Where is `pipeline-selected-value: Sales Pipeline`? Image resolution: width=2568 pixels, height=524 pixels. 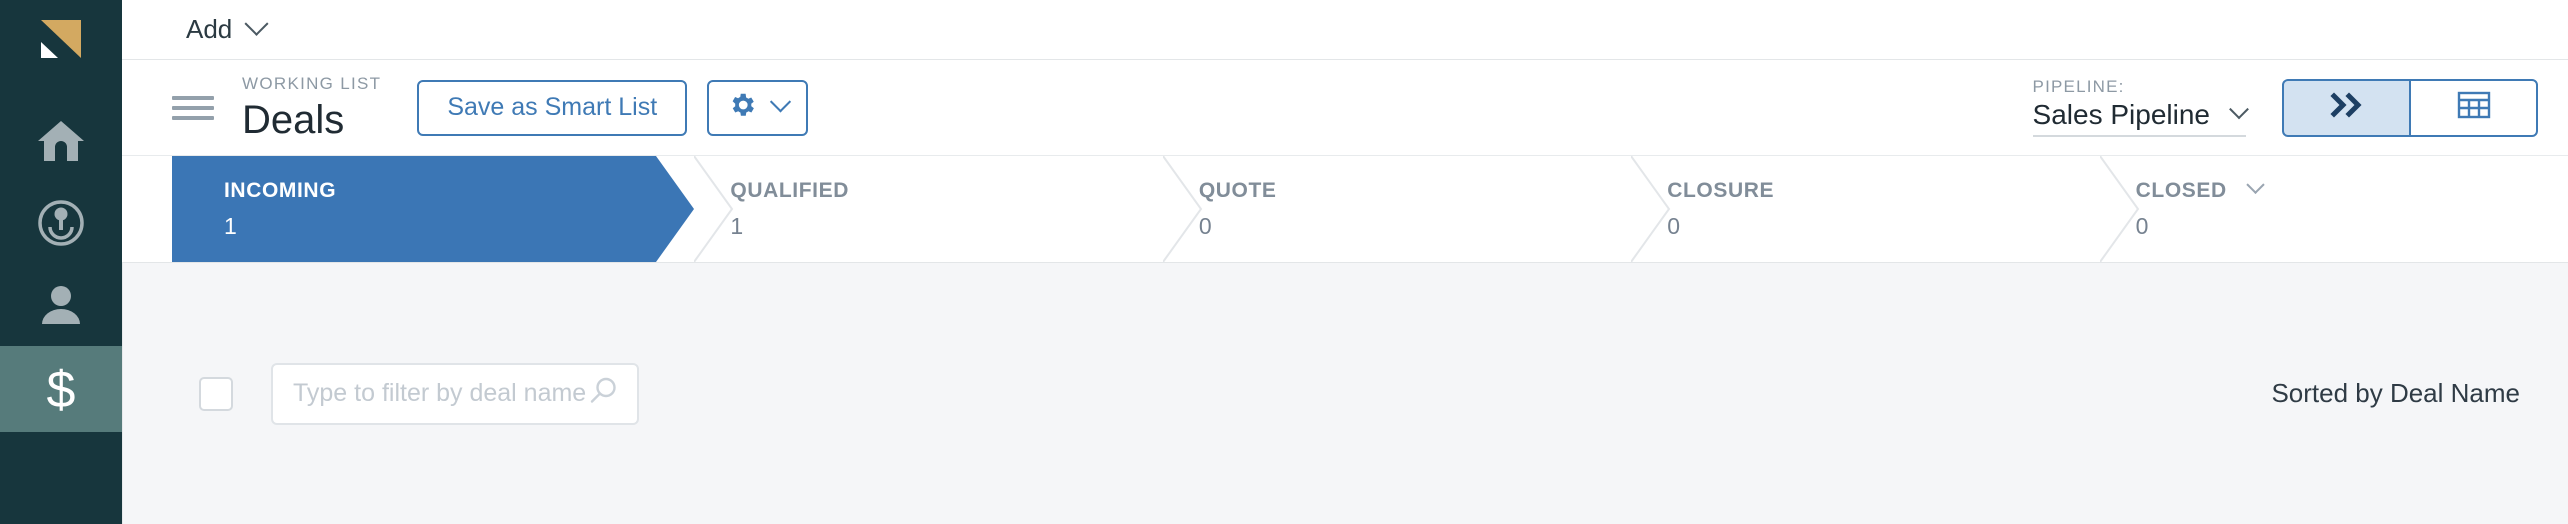 pipeline-selected-value: Sales Pipeline is located at coordinates (2121, 114).